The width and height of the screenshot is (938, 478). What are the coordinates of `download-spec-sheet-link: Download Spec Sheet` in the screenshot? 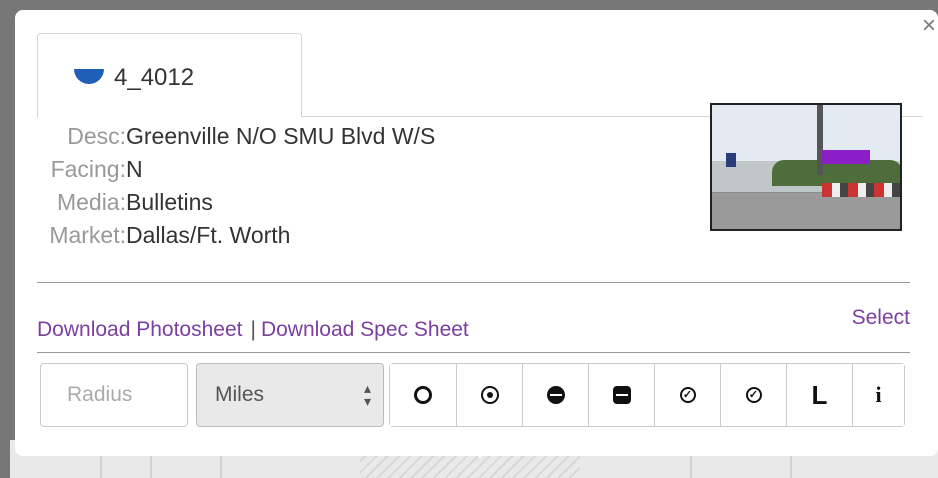 It's located at (365, 329).